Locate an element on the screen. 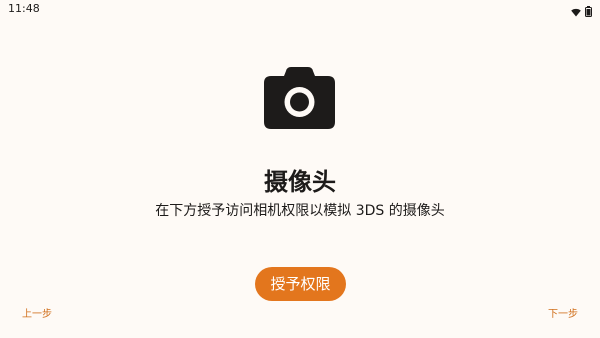 The image size is (600, 338). status-bar: 11:48 is located at coordinates (300, 9).